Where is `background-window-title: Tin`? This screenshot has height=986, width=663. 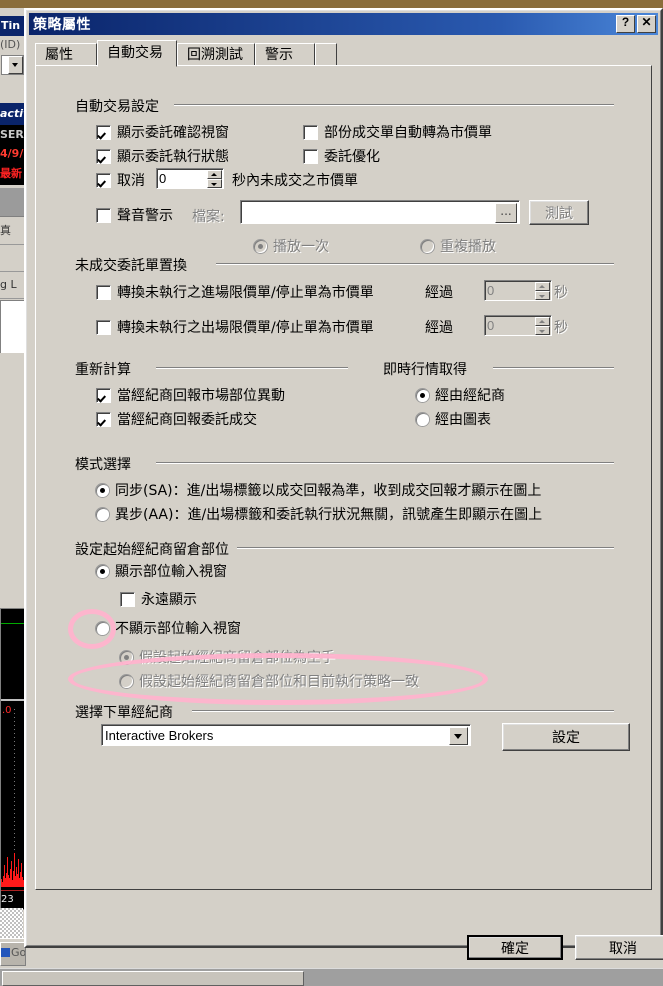 background-window-title: Tin is located at coordinates (12, 26).